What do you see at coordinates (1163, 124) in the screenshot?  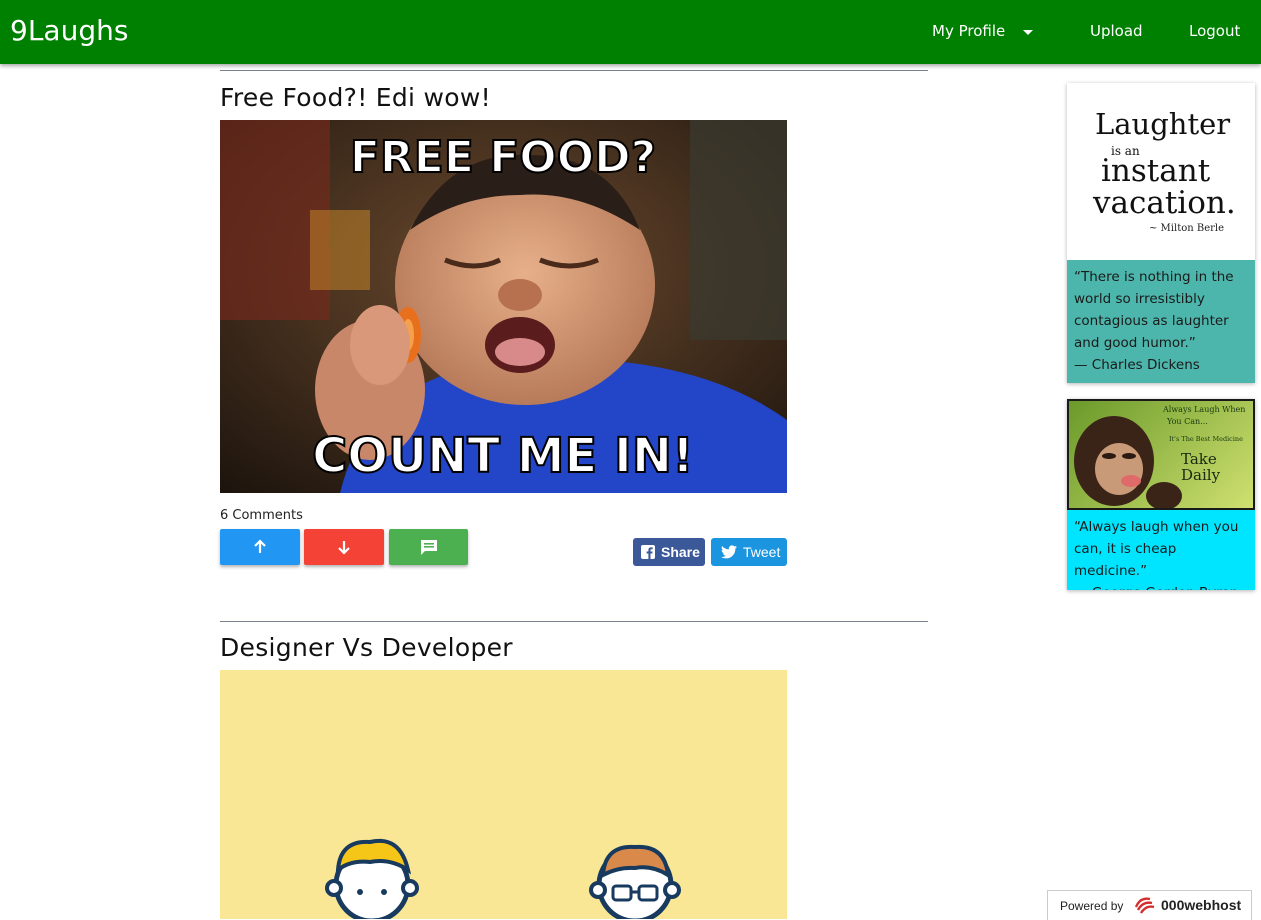 I see `quote-image-line: Laughter` at bounding box center [1163, 124].